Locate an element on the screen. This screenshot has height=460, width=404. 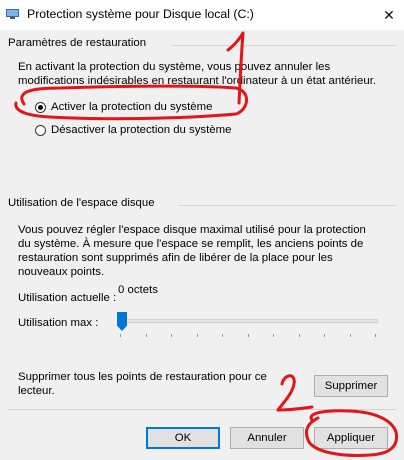
current-usage-value: 0 octets is located at coordinates (138, 290).